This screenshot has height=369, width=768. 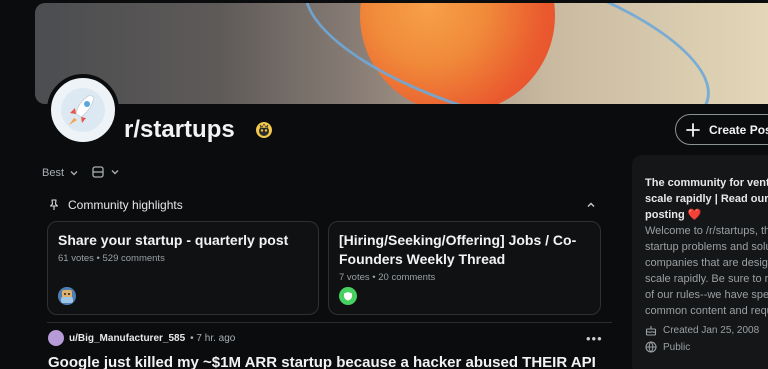 What do you see at coordinates (706, 215) in the screenshot?
I see `sidebar-heading-line: posting ❤️` at bounding box center [706, 215].